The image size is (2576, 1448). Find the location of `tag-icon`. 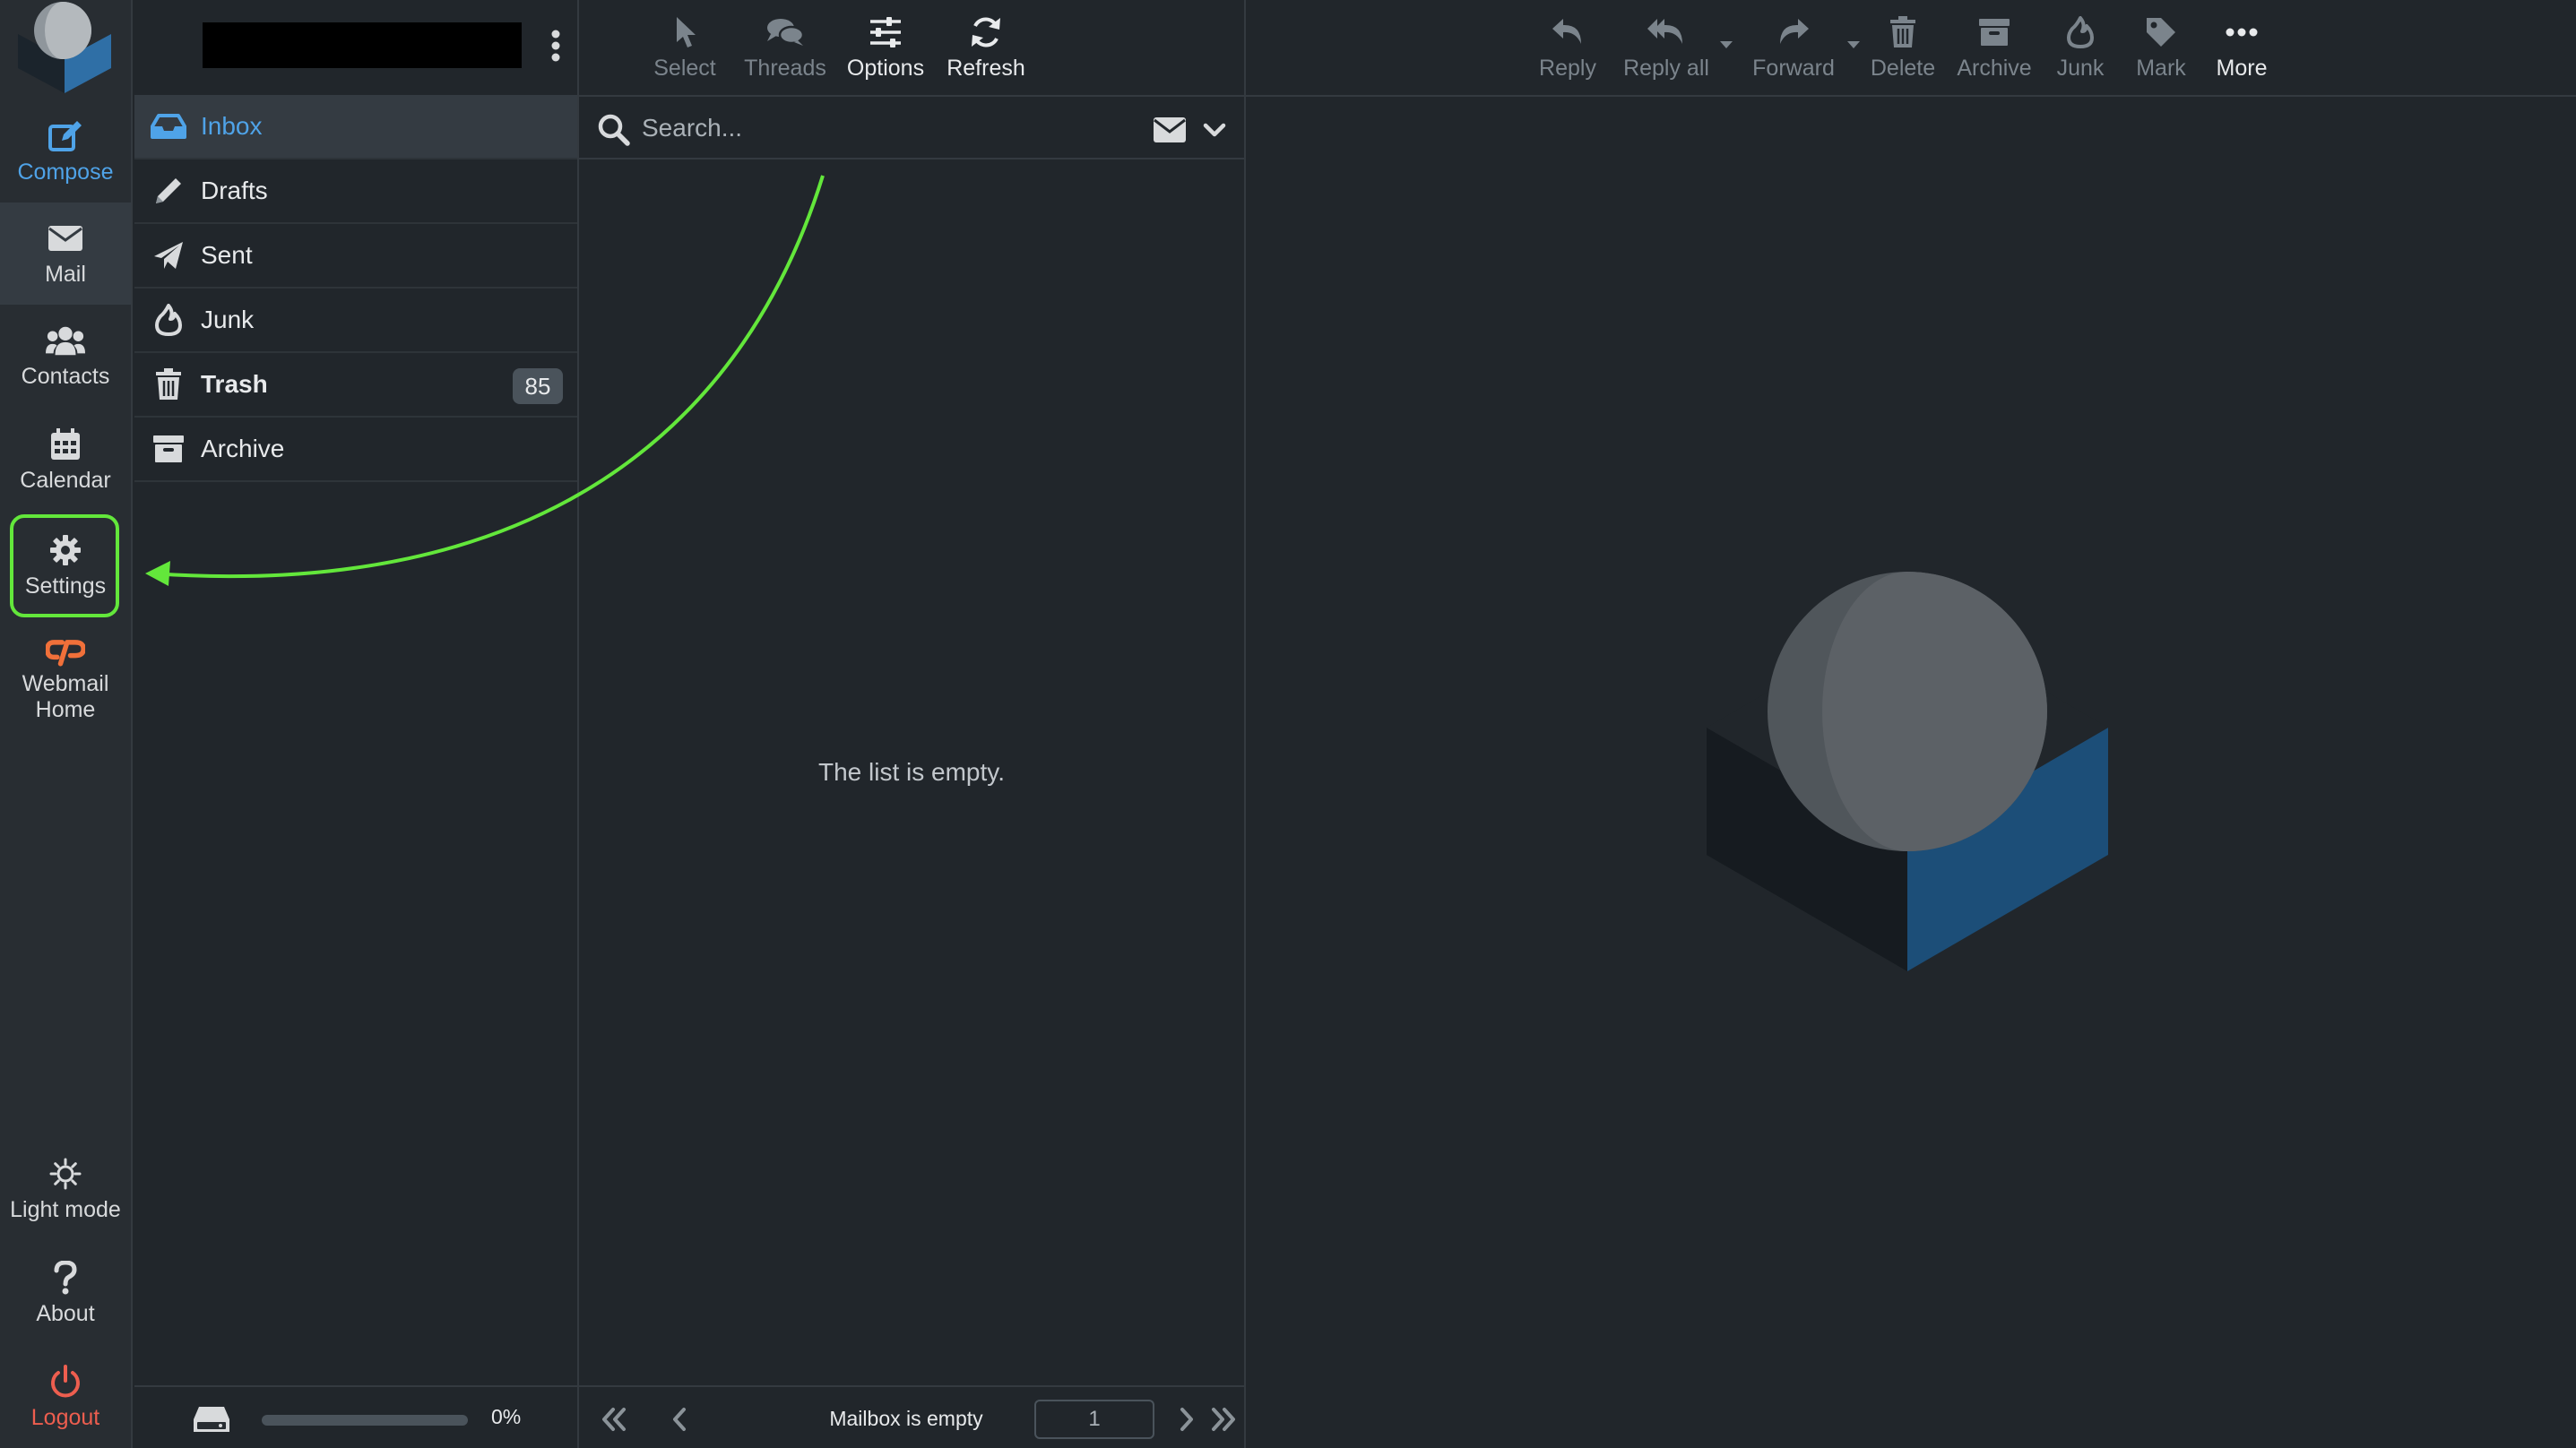

tag-icon is located at coordinates (2161, 32).